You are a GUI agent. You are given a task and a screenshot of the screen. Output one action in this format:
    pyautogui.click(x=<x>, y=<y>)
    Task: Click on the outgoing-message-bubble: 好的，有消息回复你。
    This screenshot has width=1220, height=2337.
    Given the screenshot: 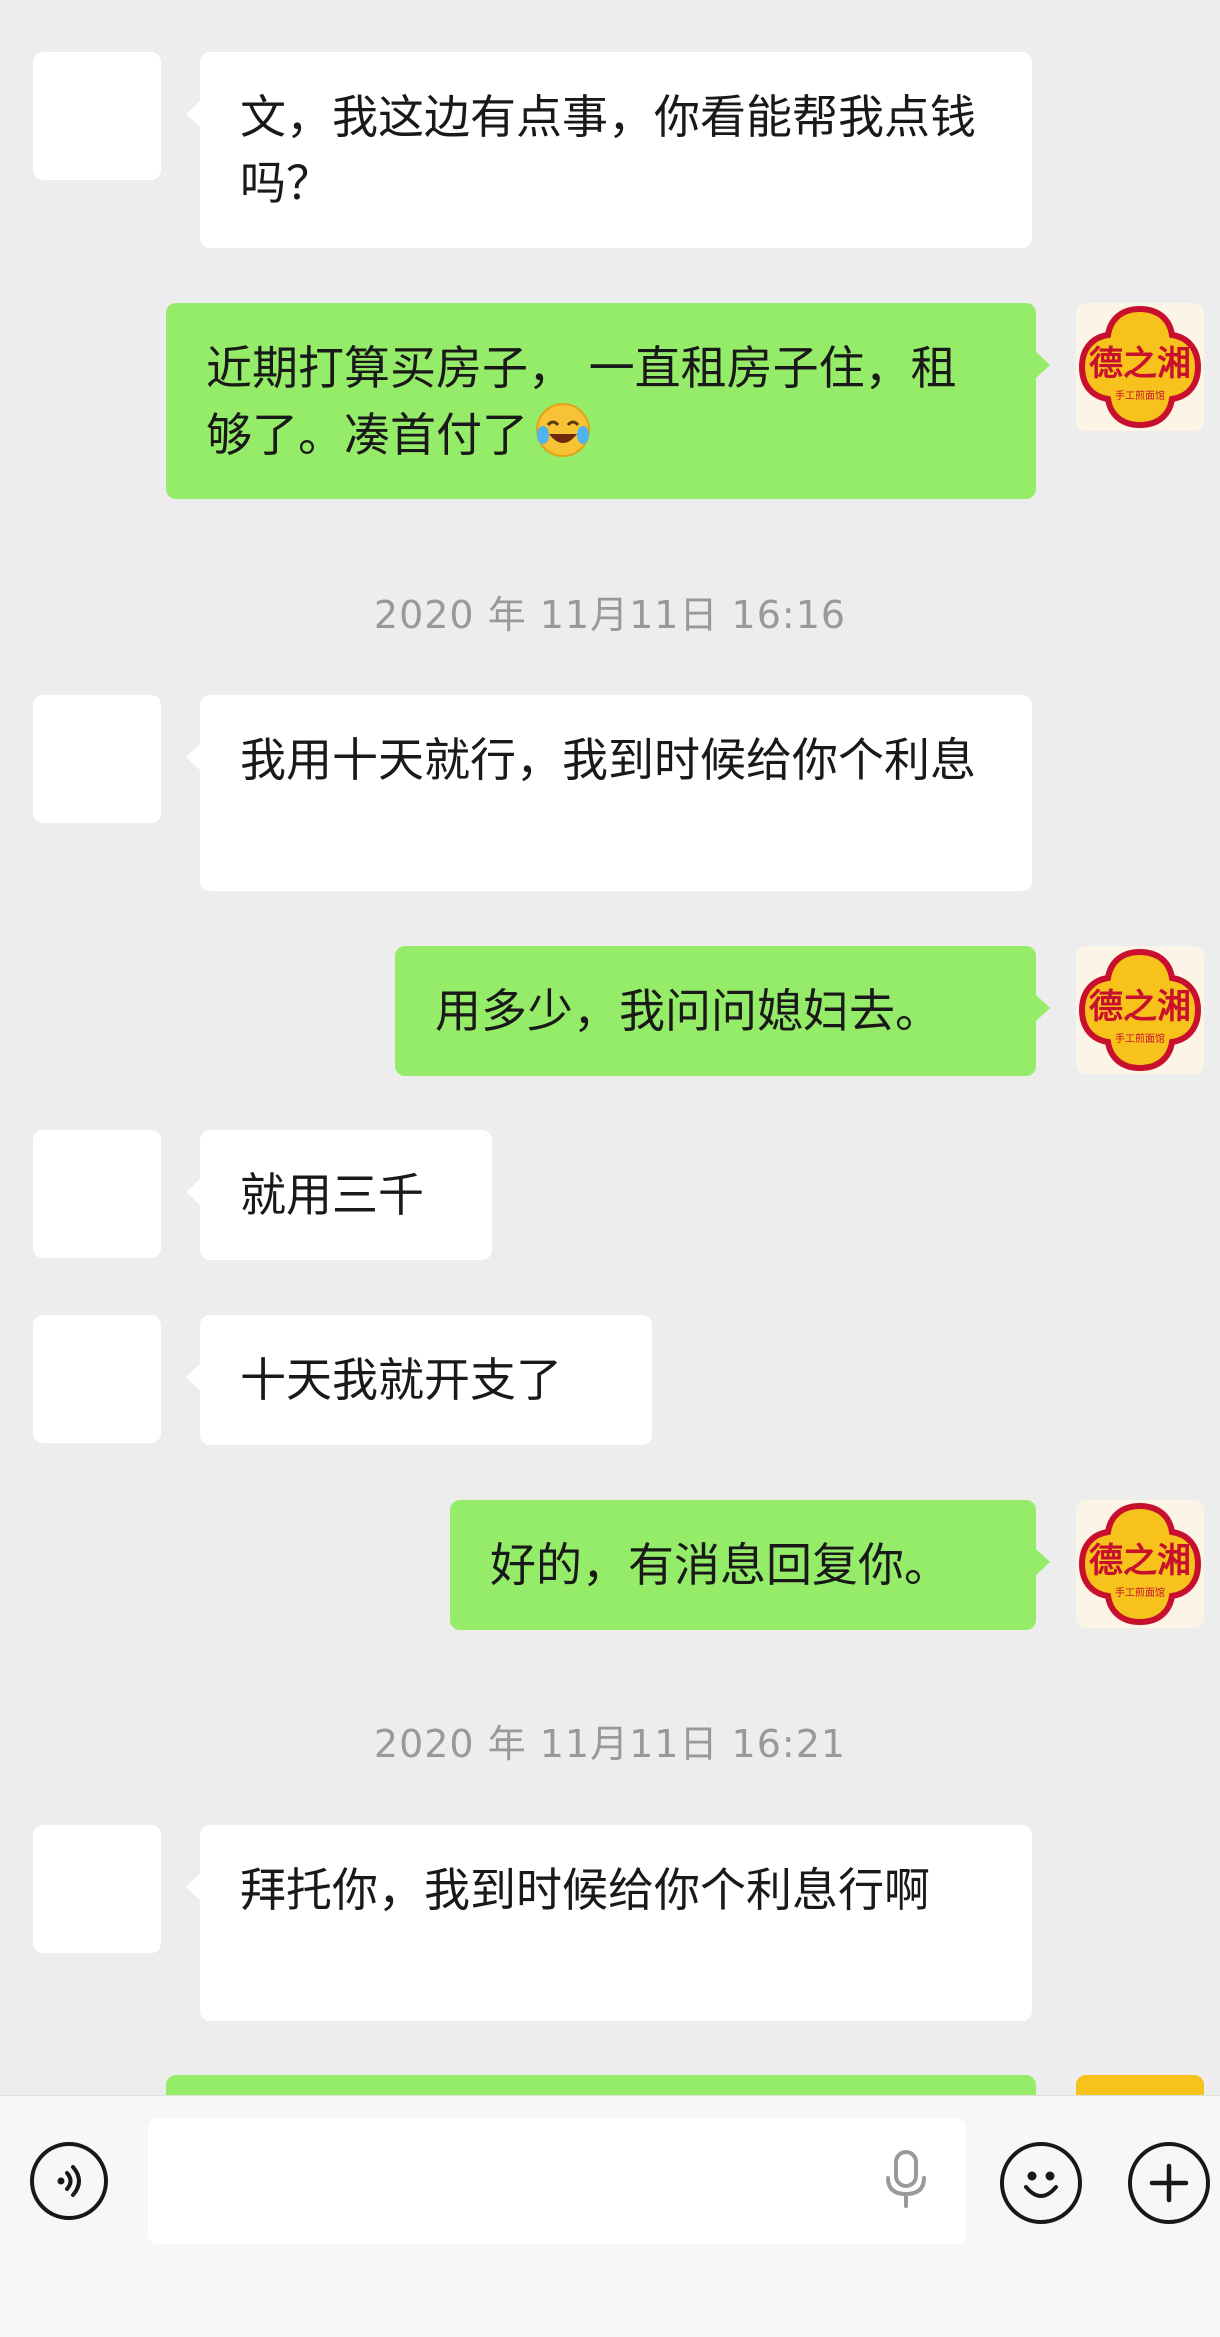 What is the action you would take?
    pyautogui.click(x=750, y=1565)
    